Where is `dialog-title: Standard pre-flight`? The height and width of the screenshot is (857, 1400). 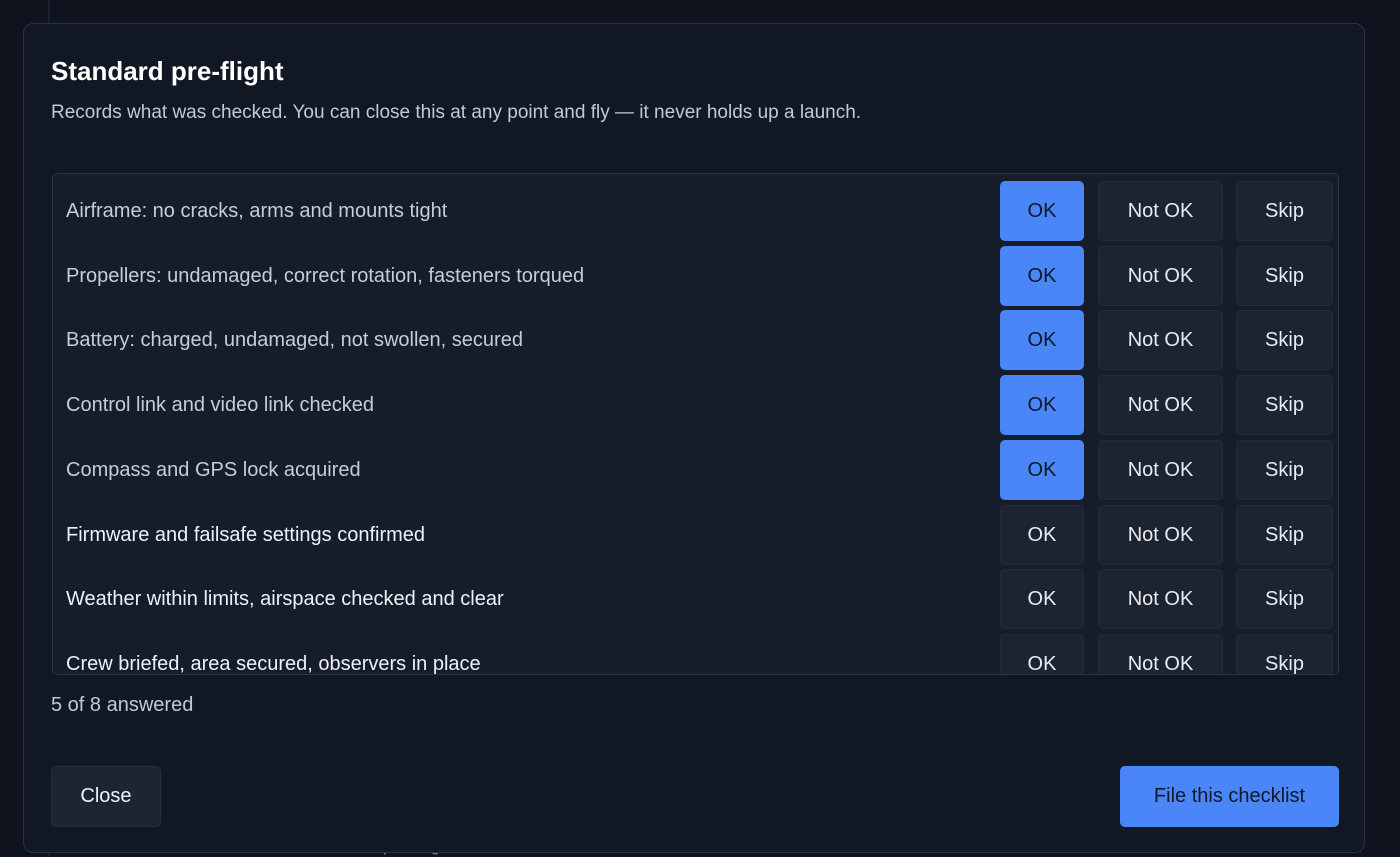
dialog-title: Standard pre-flight is located at coordinates (167, 71).